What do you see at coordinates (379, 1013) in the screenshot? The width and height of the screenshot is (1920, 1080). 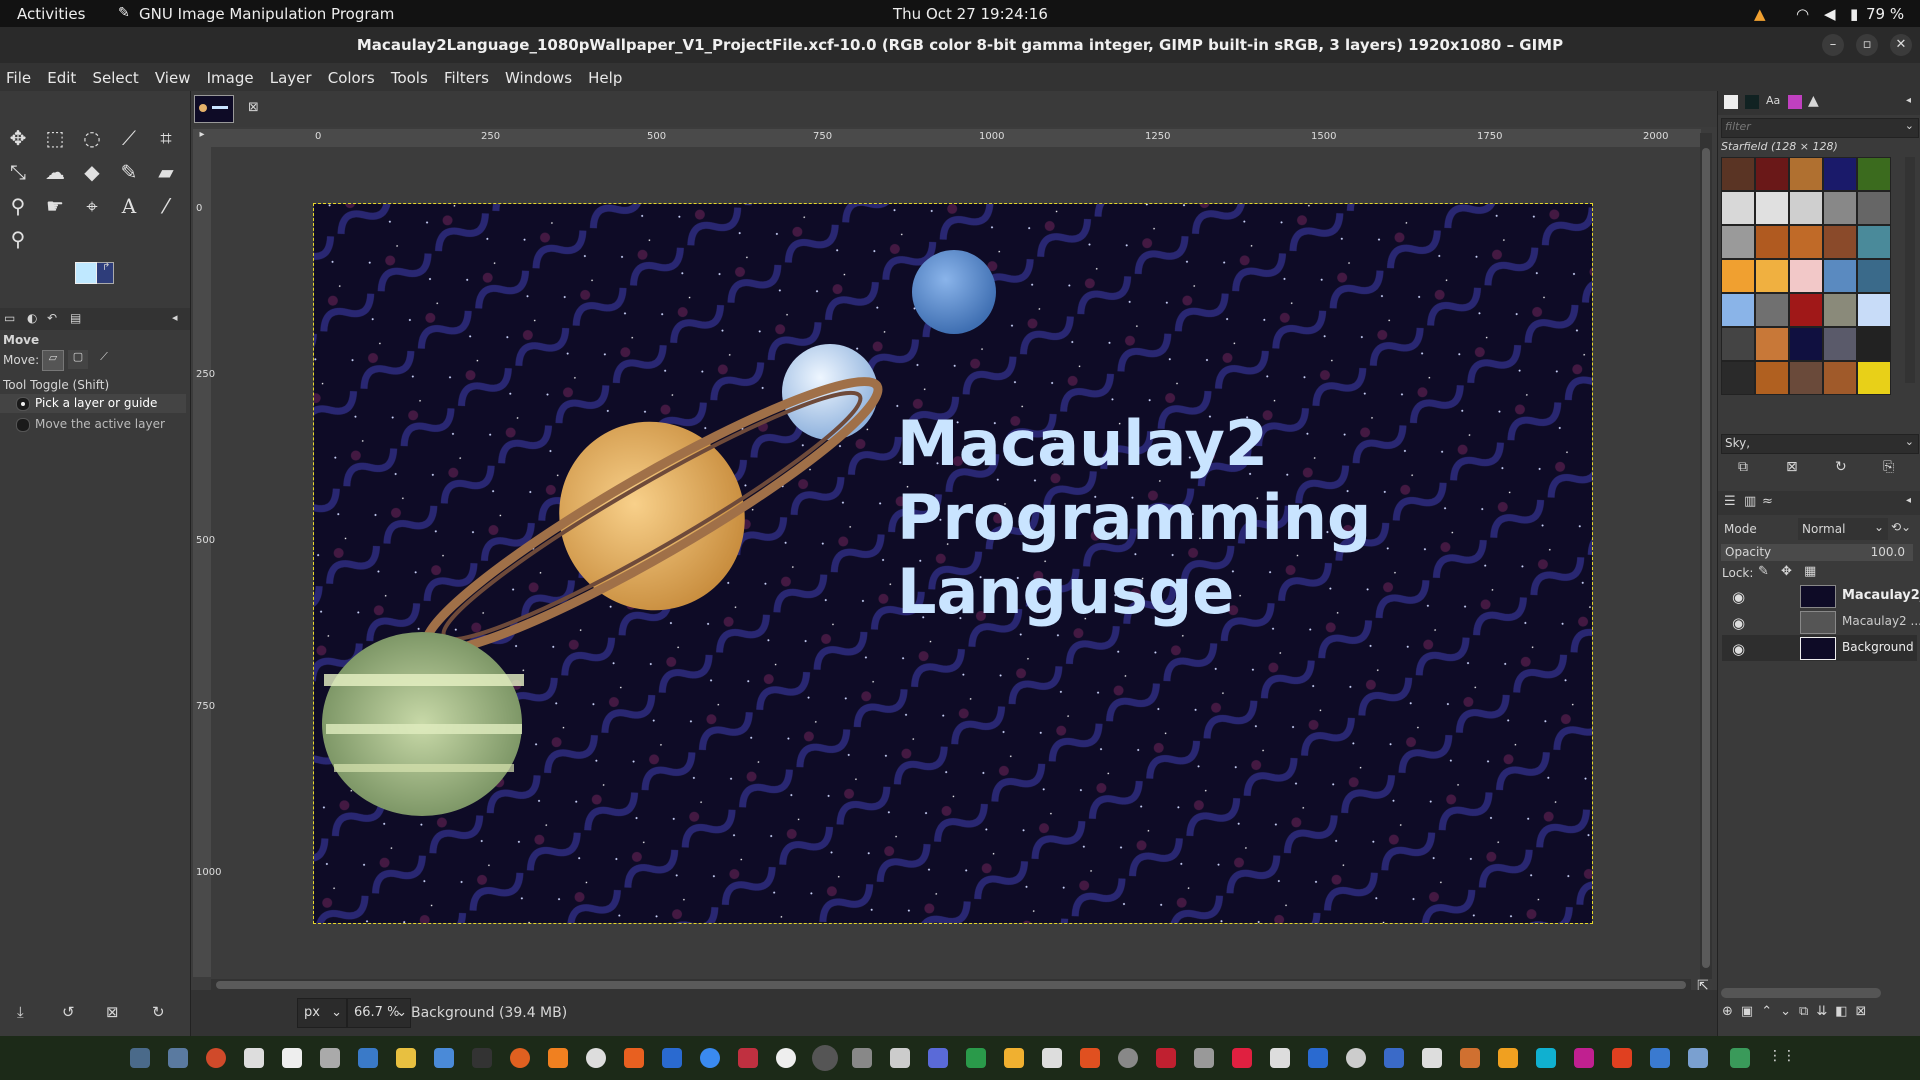 I see `zoom-select: 66.7 % ⌄` at bounding box center [379, 1013].